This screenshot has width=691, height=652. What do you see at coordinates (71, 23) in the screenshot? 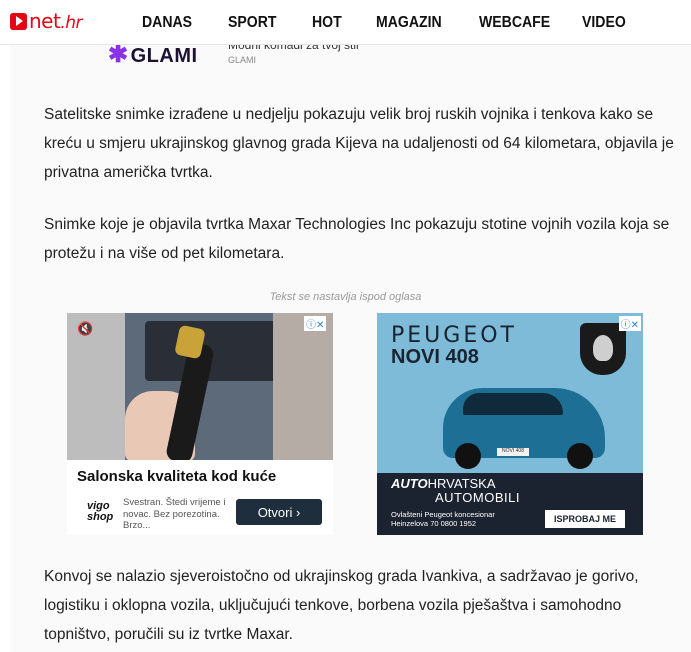
I see `logo-suffix: .hr` at bounding box center [71, 23].